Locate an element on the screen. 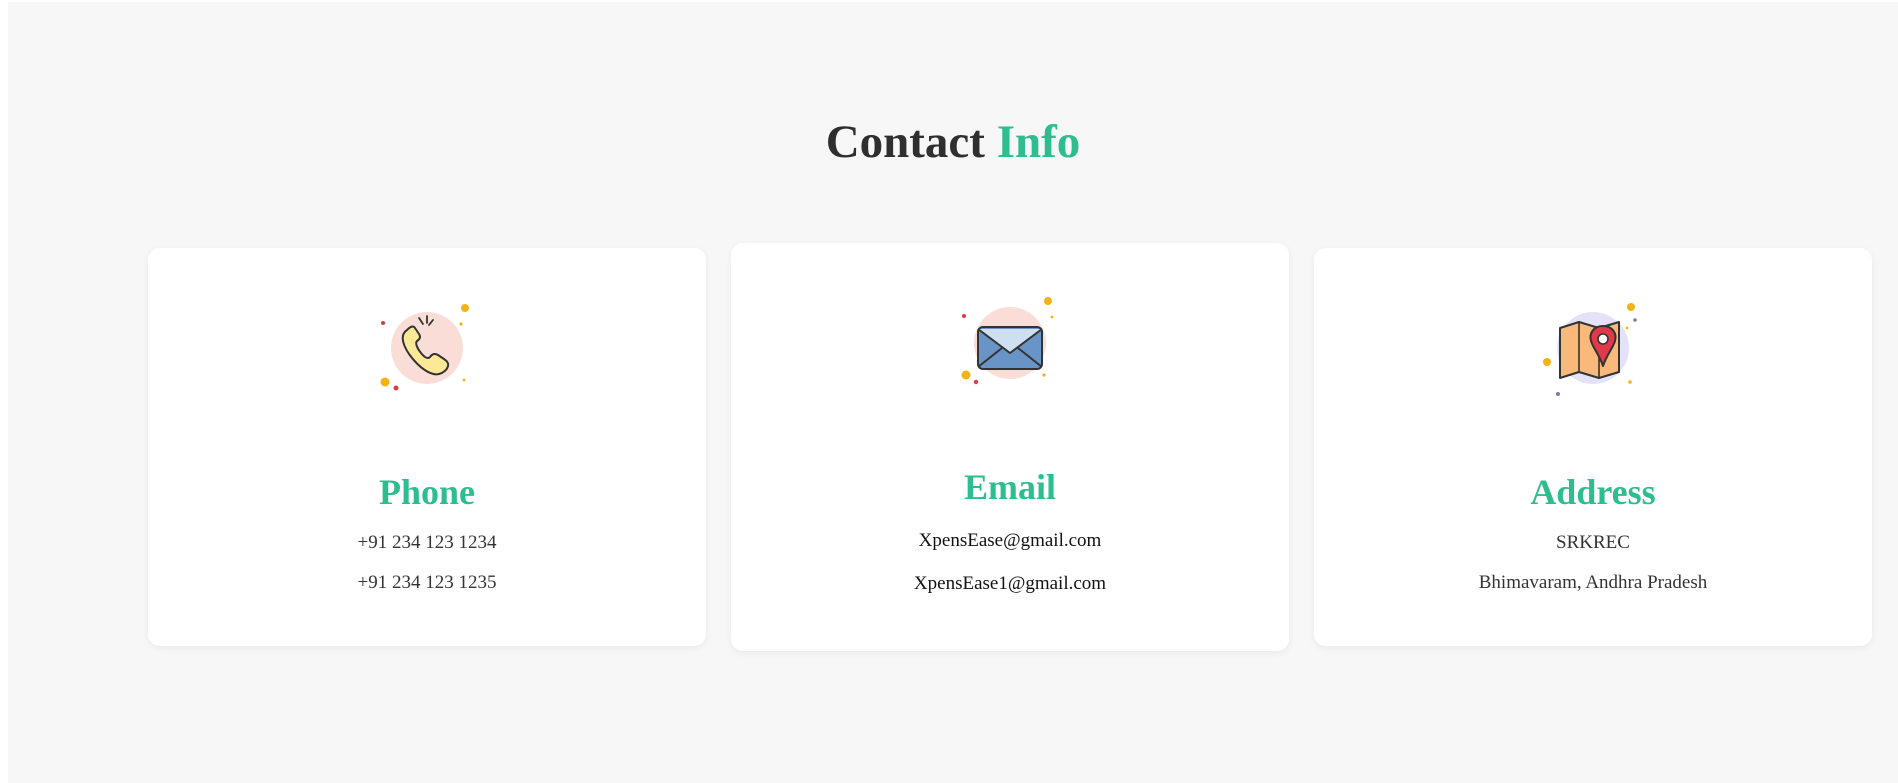 This screenshot has width=1898, height=783. card-title: Address is located at coordinates (1593, 492).